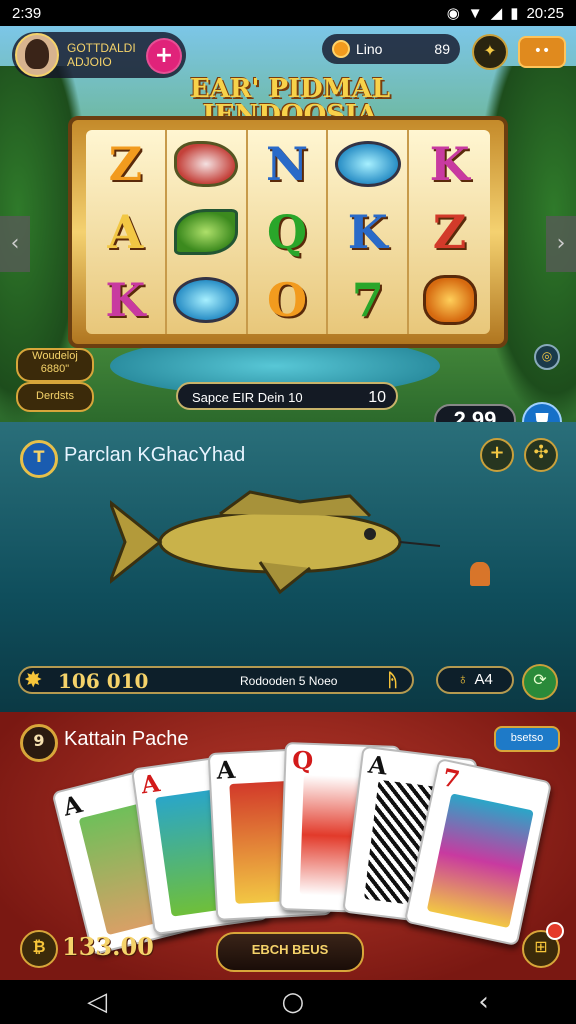 This screenshot has height=1024, width=576. I want to click on woudeloj-value: 6880", so click(55, 369).